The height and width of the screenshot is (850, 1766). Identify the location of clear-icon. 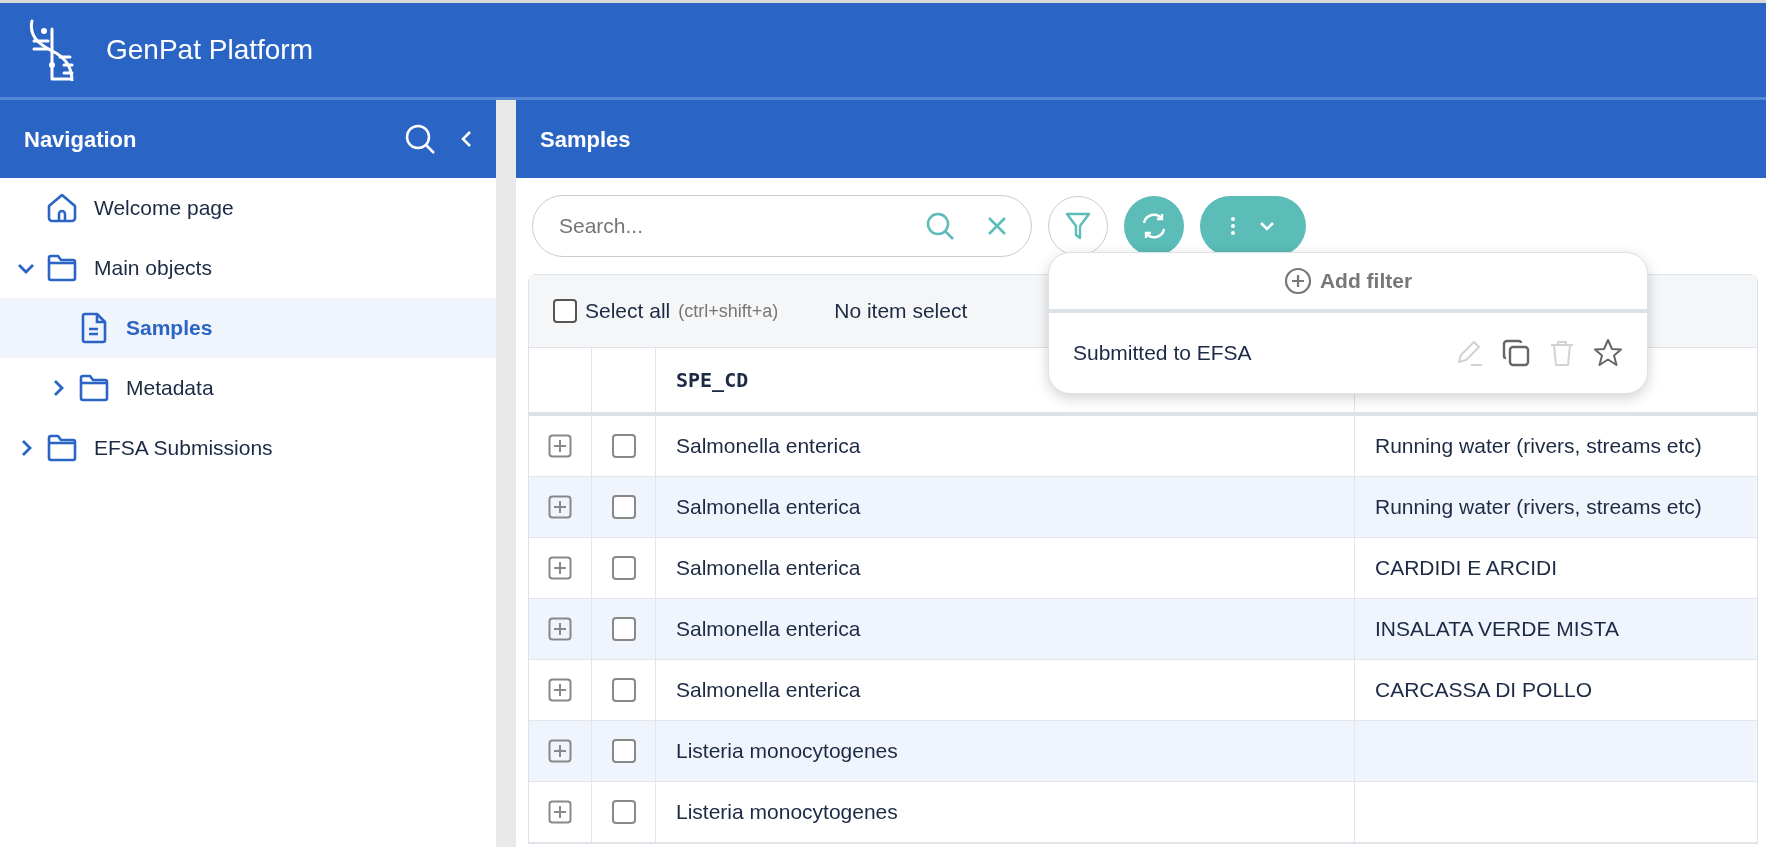
(997, 226).